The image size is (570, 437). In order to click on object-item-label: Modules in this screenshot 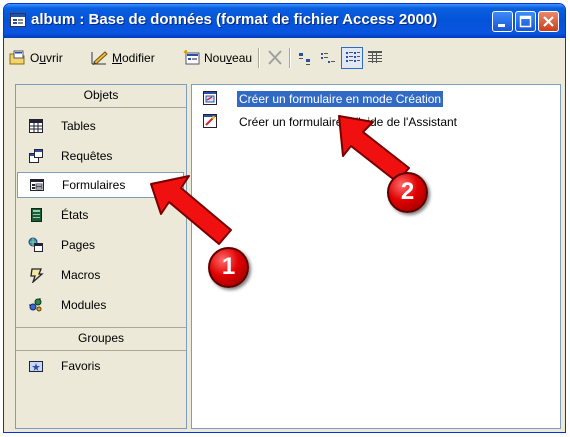, I will do `click(84, 305)`.